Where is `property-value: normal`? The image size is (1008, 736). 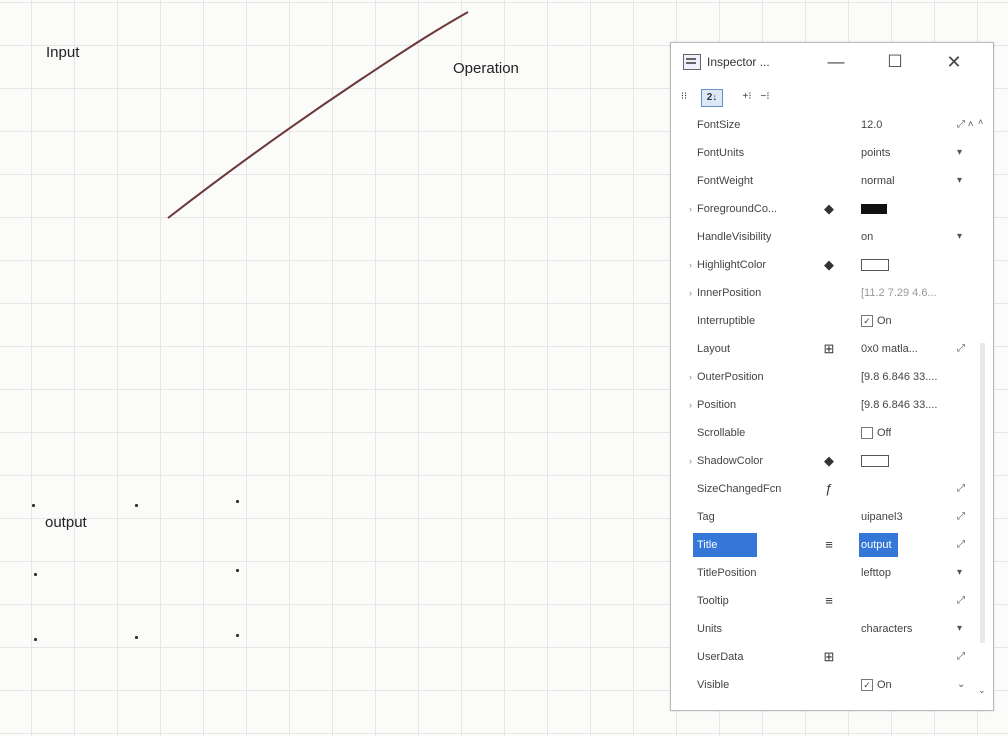 property-value: normal is located at coordinates (878, 181).